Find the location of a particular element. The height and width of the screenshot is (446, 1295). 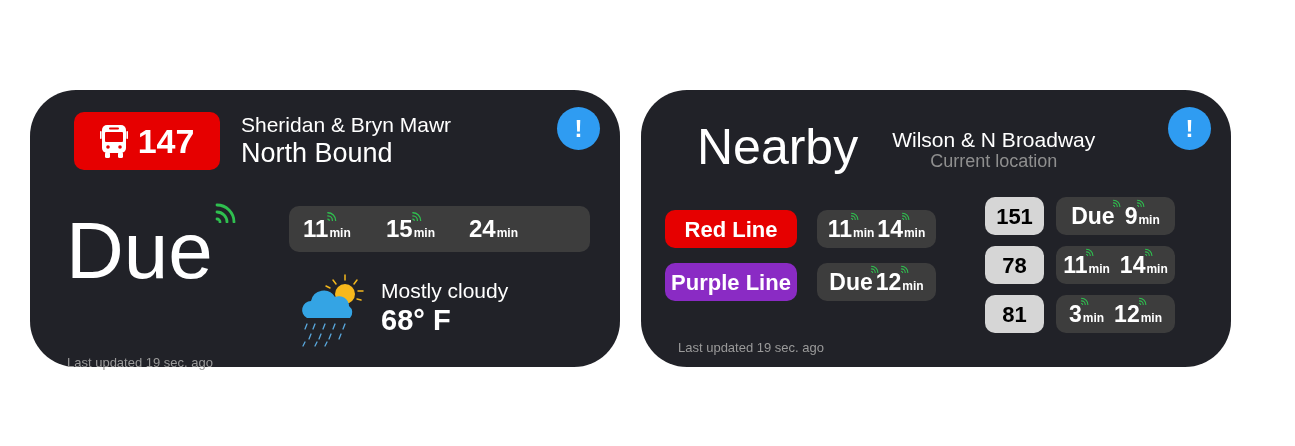

route-number: 147 is located at coordinates (166, 141).